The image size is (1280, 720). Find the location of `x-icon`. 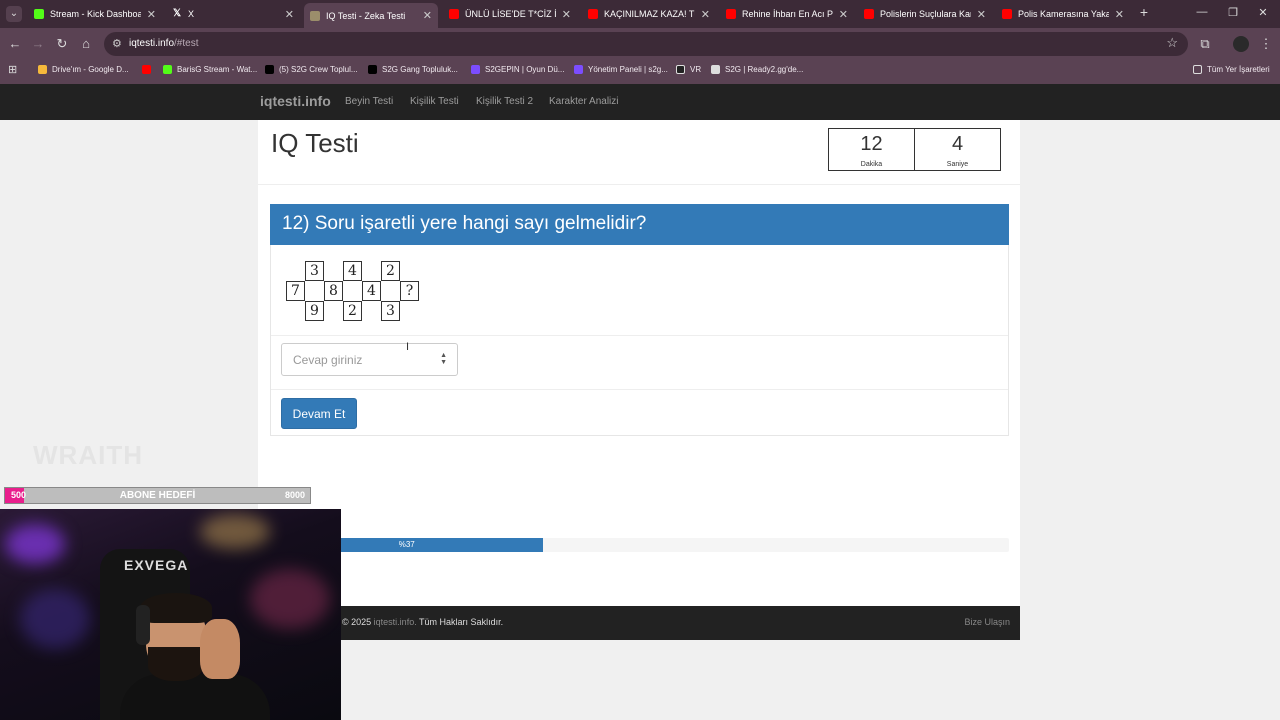

x-icon is located at coordinates (269, 69).